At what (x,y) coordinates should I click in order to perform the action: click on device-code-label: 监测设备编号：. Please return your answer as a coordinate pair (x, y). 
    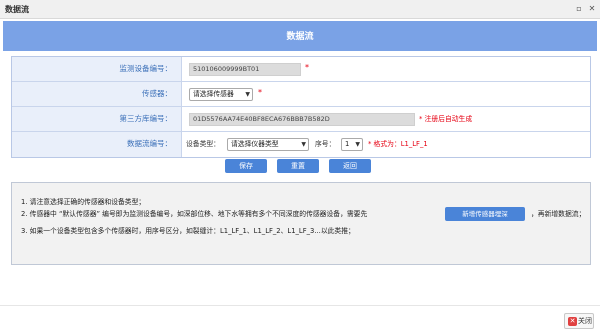
    Looking at the image, I should click on (146, 68).